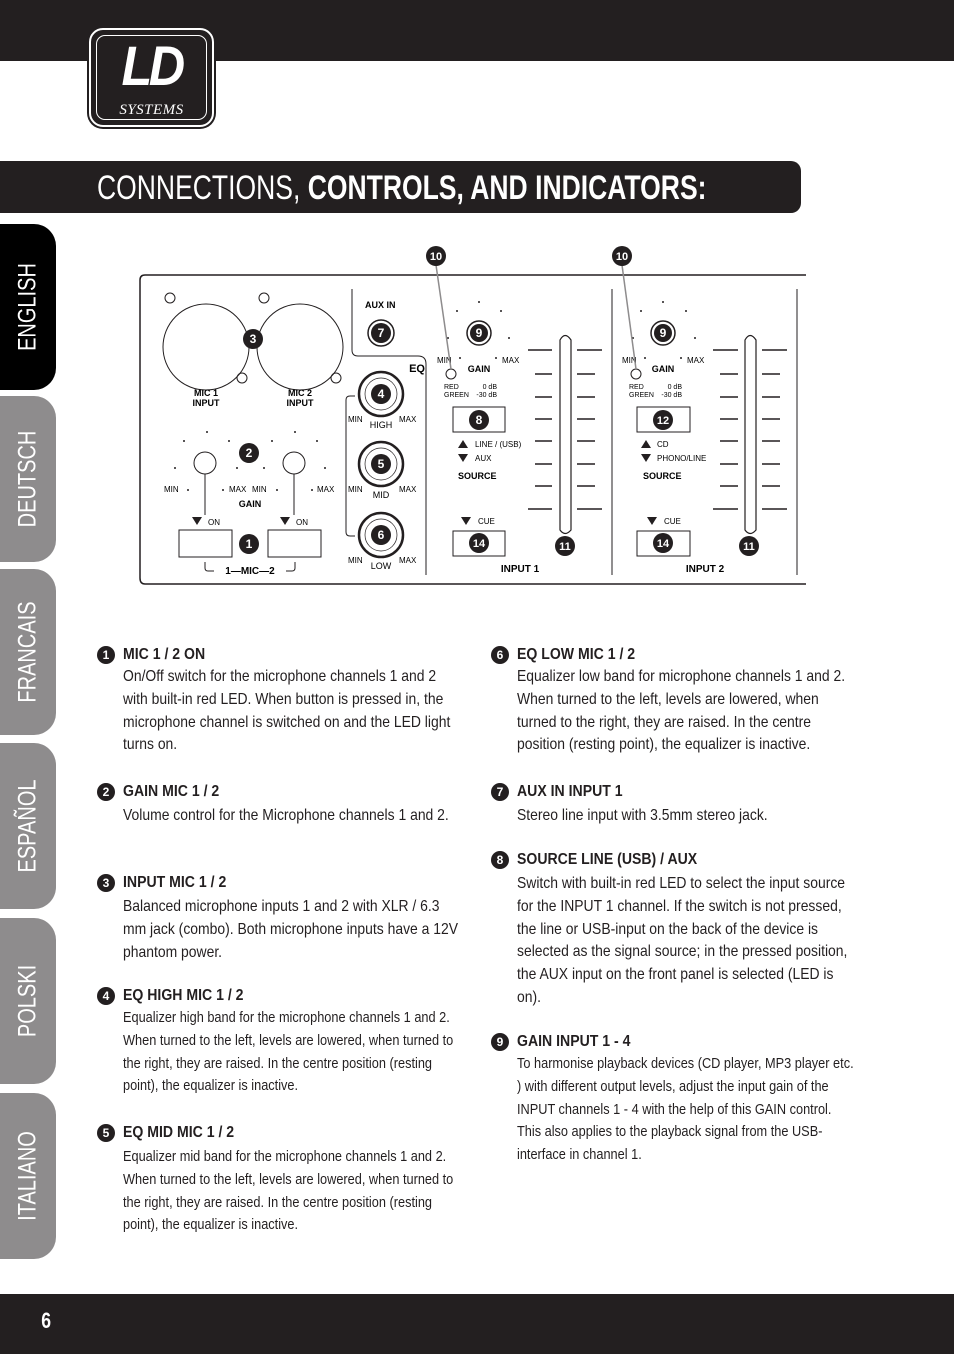 Image resolution: width=954 pixels, height=1354 pixels. What do you see at coordinates (206, 347) in the screenshot?
I see `mic1-xlr-jack` at bounding box center [206, 347].